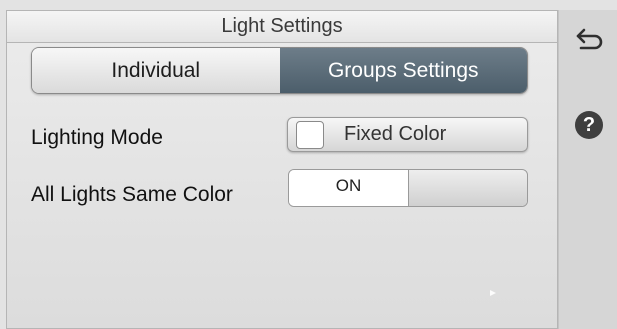 Image resolution: width=617 pixels, height=329 pixels. I want to click on tab-individual-label: Individual, so click(156, 70).